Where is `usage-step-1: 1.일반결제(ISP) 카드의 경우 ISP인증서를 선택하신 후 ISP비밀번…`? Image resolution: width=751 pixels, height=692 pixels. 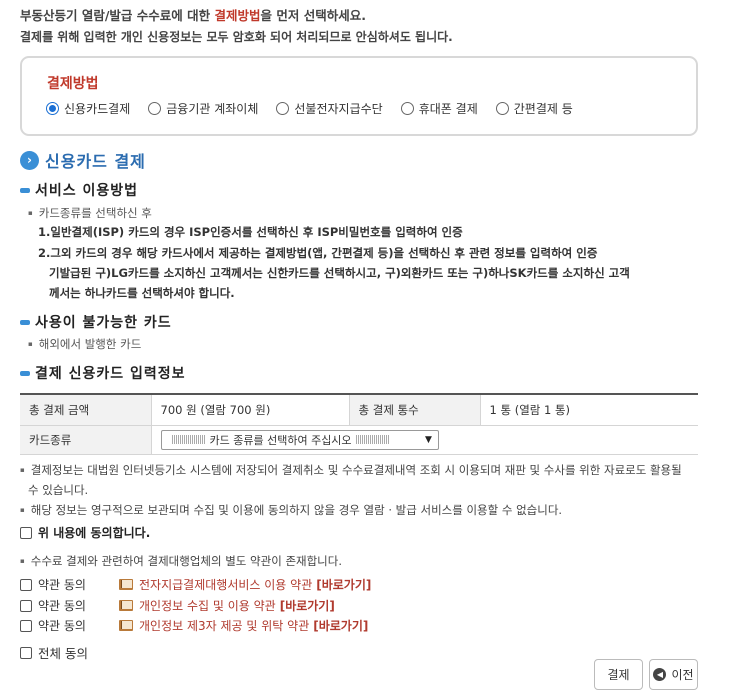
usage-step-1: 1.일반결제(ISP) 카드의 경우 ISP인증서를 선택하신 후 ISP비밀번… is located at coordinates (250, 232).